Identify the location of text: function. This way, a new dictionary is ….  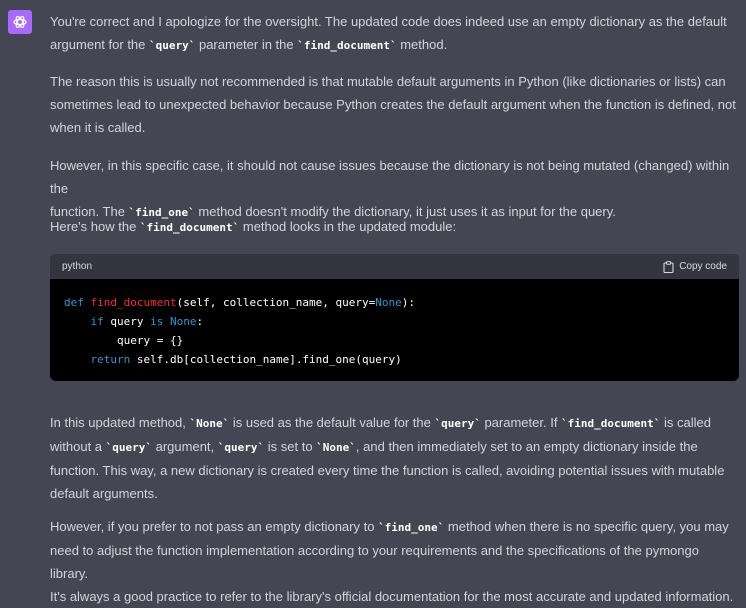
(387, 470).